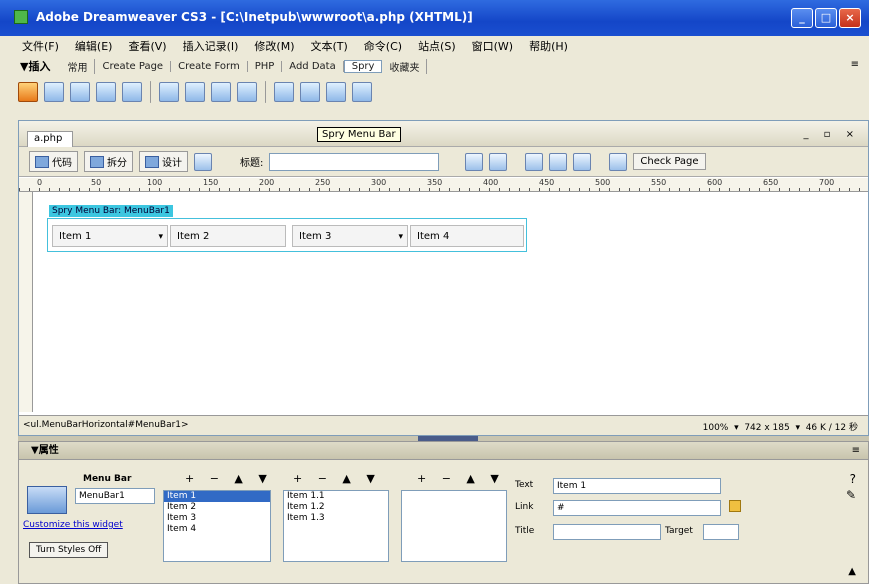 The width and height of the screenshot is (869, 584). Describe the element at coordinates (467, 236) in the screenshot. I see `menu-bar-item: Item 4` at that location.